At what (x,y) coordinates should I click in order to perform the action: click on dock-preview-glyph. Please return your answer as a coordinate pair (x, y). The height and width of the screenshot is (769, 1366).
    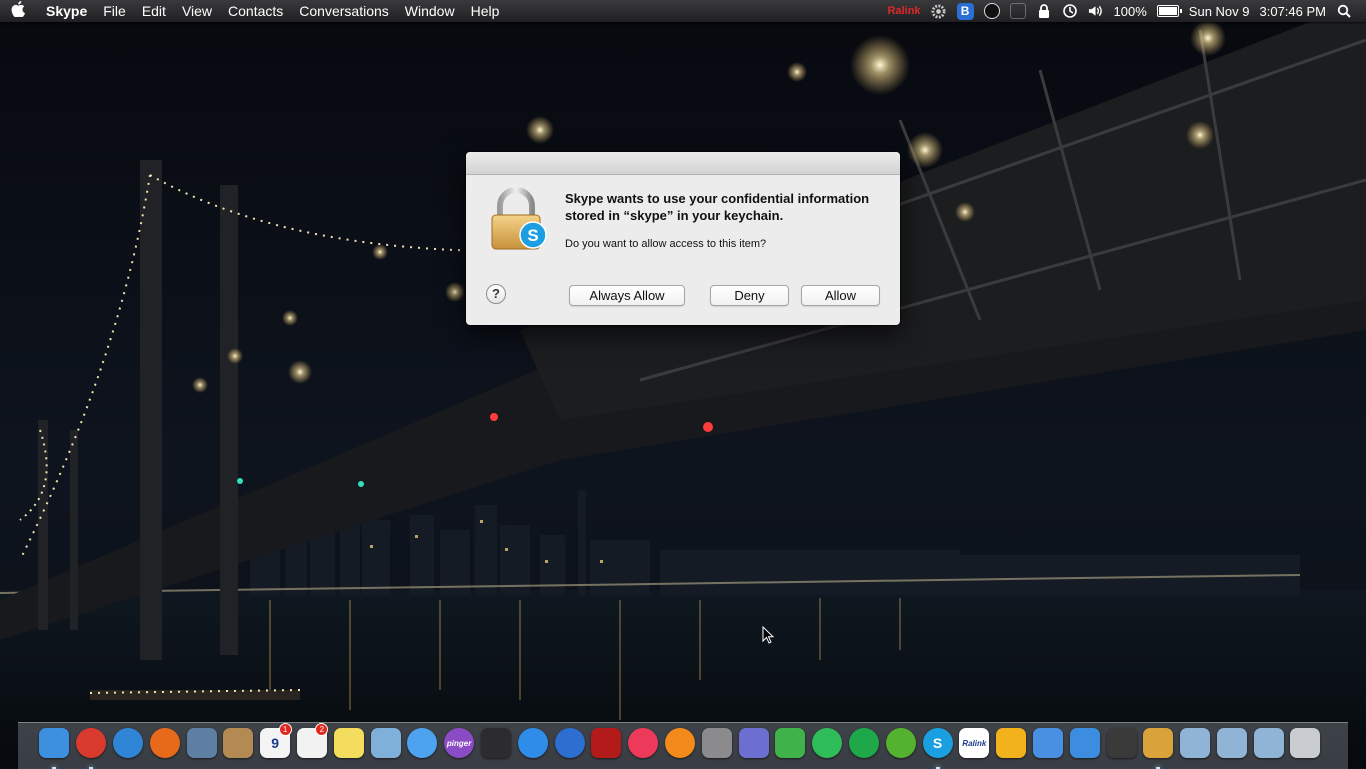
    Looking at the image, I should click on (201, 743).